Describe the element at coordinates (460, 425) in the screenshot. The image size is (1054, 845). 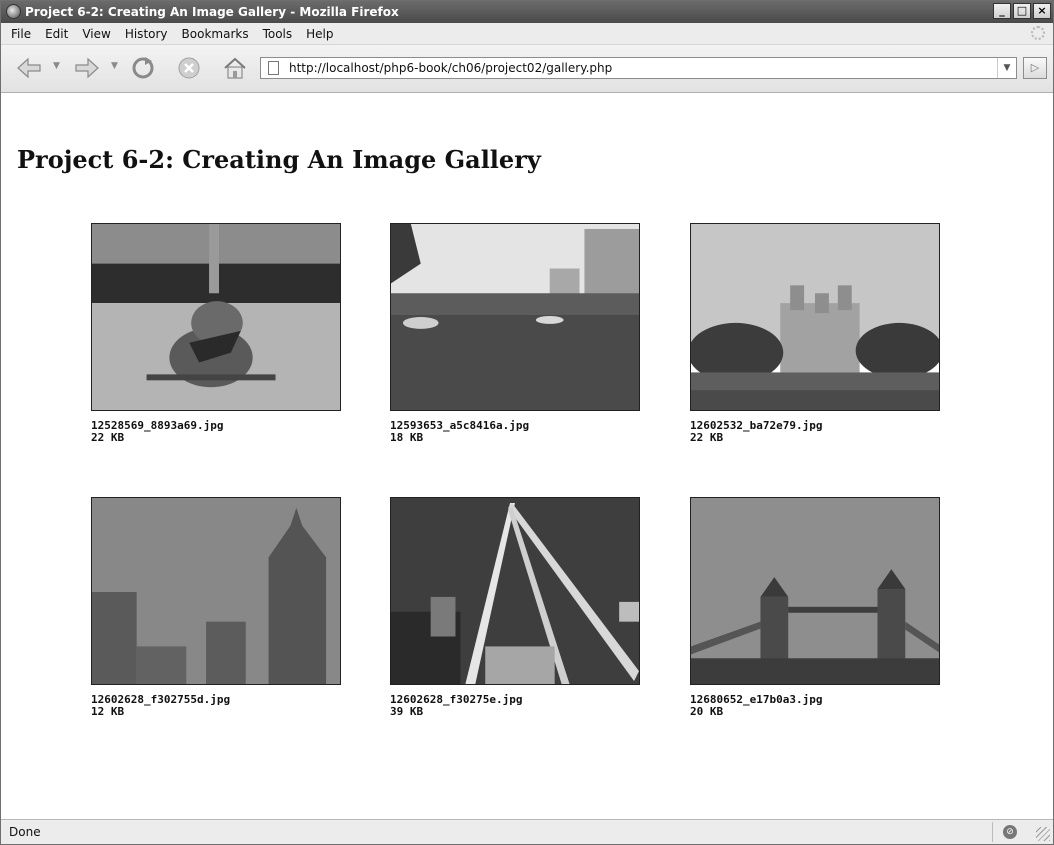
I see `image-filename: 12593653_a5c8416a.jpg` at that location.